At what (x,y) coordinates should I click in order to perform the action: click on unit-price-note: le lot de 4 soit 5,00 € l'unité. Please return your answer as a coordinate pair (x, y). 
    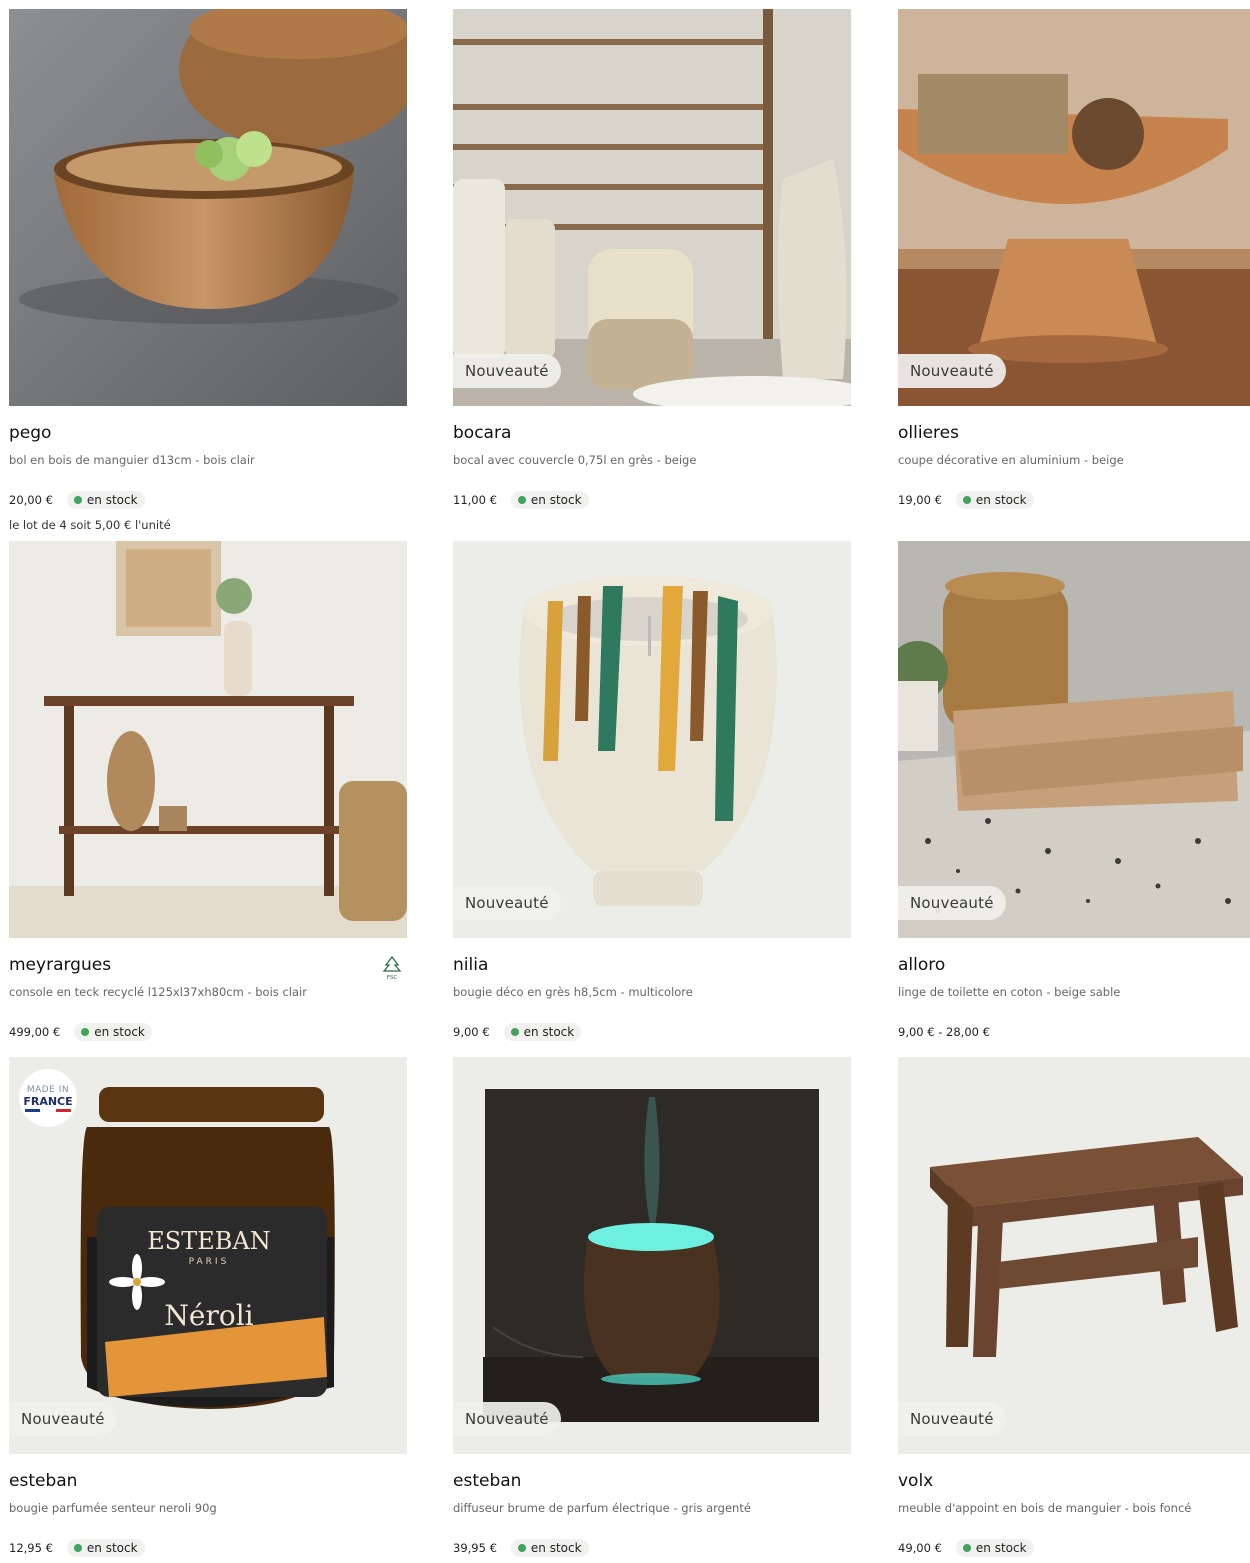
    Looking at the image, I should click on (90, 525).